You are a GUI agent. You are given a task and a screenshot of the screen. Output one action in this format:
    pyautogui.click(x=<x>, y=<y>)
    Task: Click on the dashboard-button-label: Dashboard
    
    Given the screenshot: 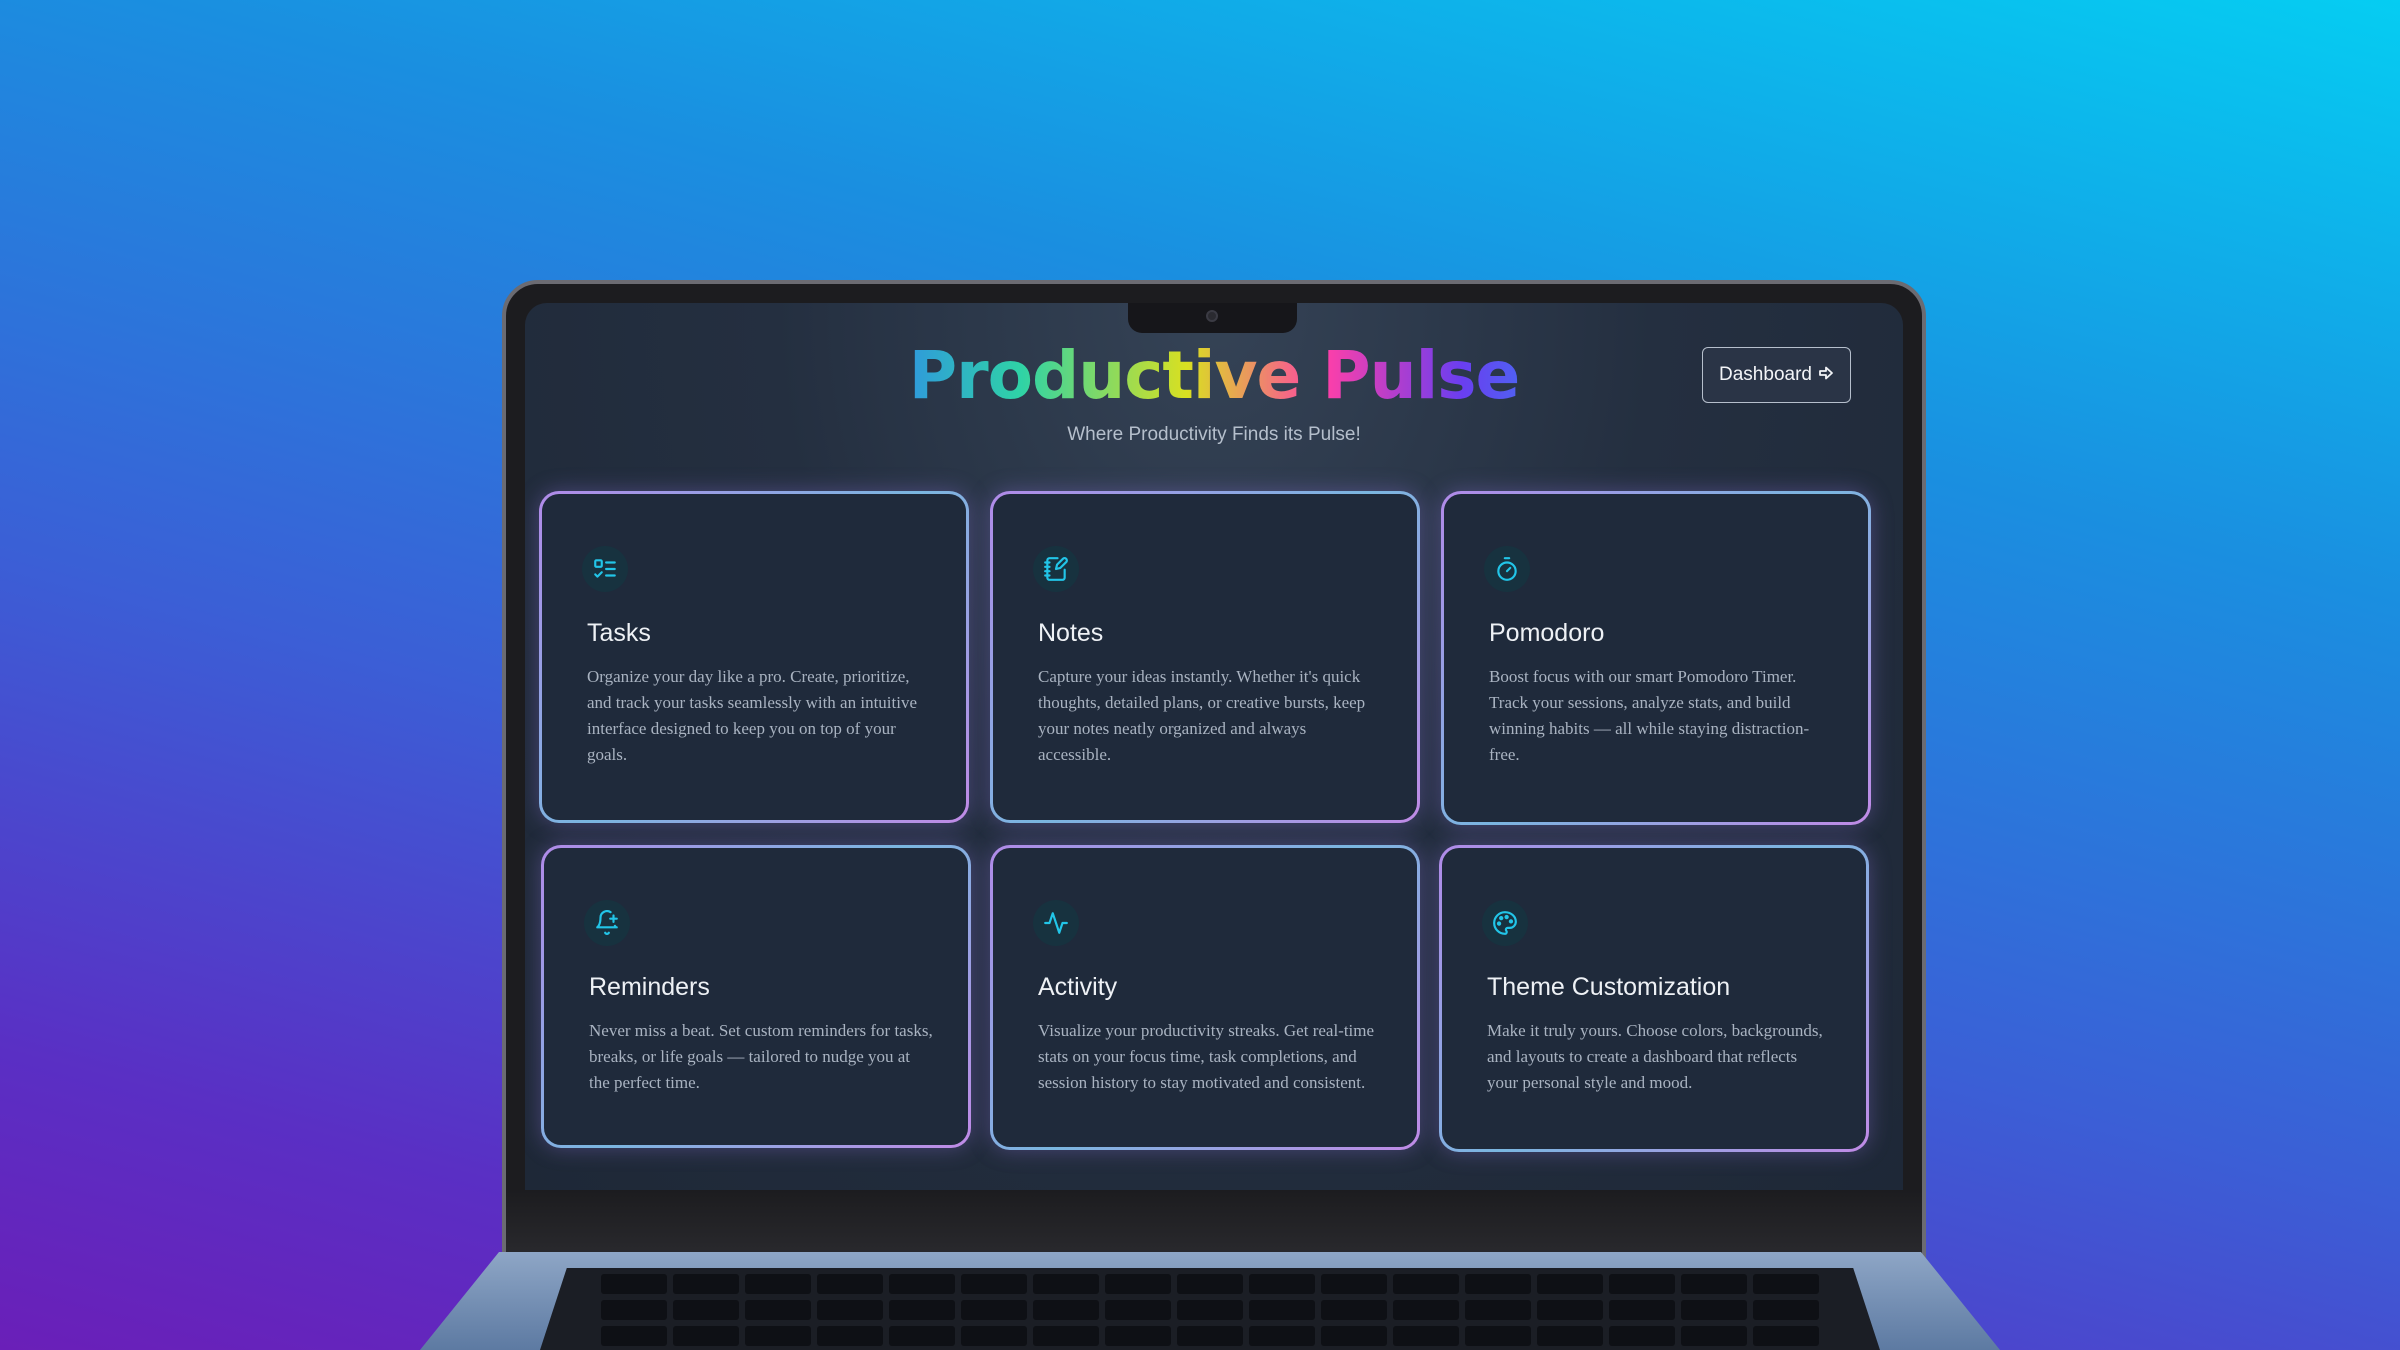 What is the action you would take?
    pyautogui.click(x=1765, y=374)
    